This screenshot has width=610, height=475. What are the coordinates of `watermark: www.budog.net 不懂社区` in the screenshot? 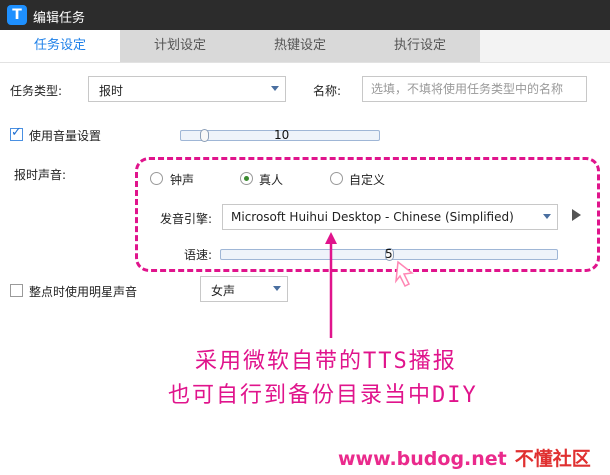 It's located at (464, 457).